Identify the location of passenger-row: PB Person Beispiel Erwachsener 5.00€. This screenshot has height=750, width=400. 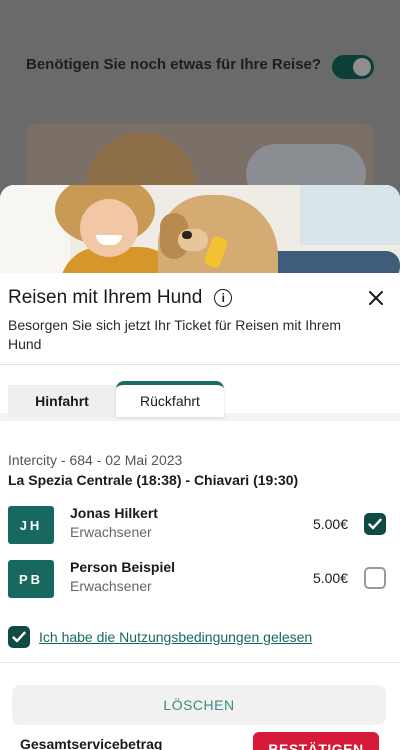
(199, 579).